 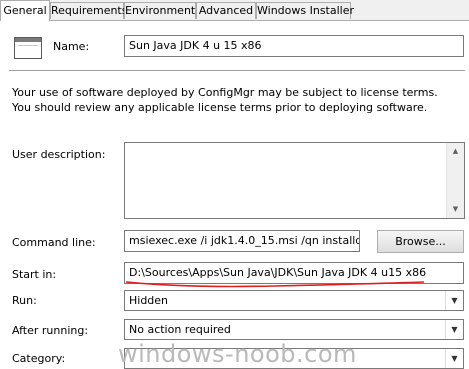 I want to click on name-field: Sun Java JDK 4 u 15 x86, so click(x=294, y=46).